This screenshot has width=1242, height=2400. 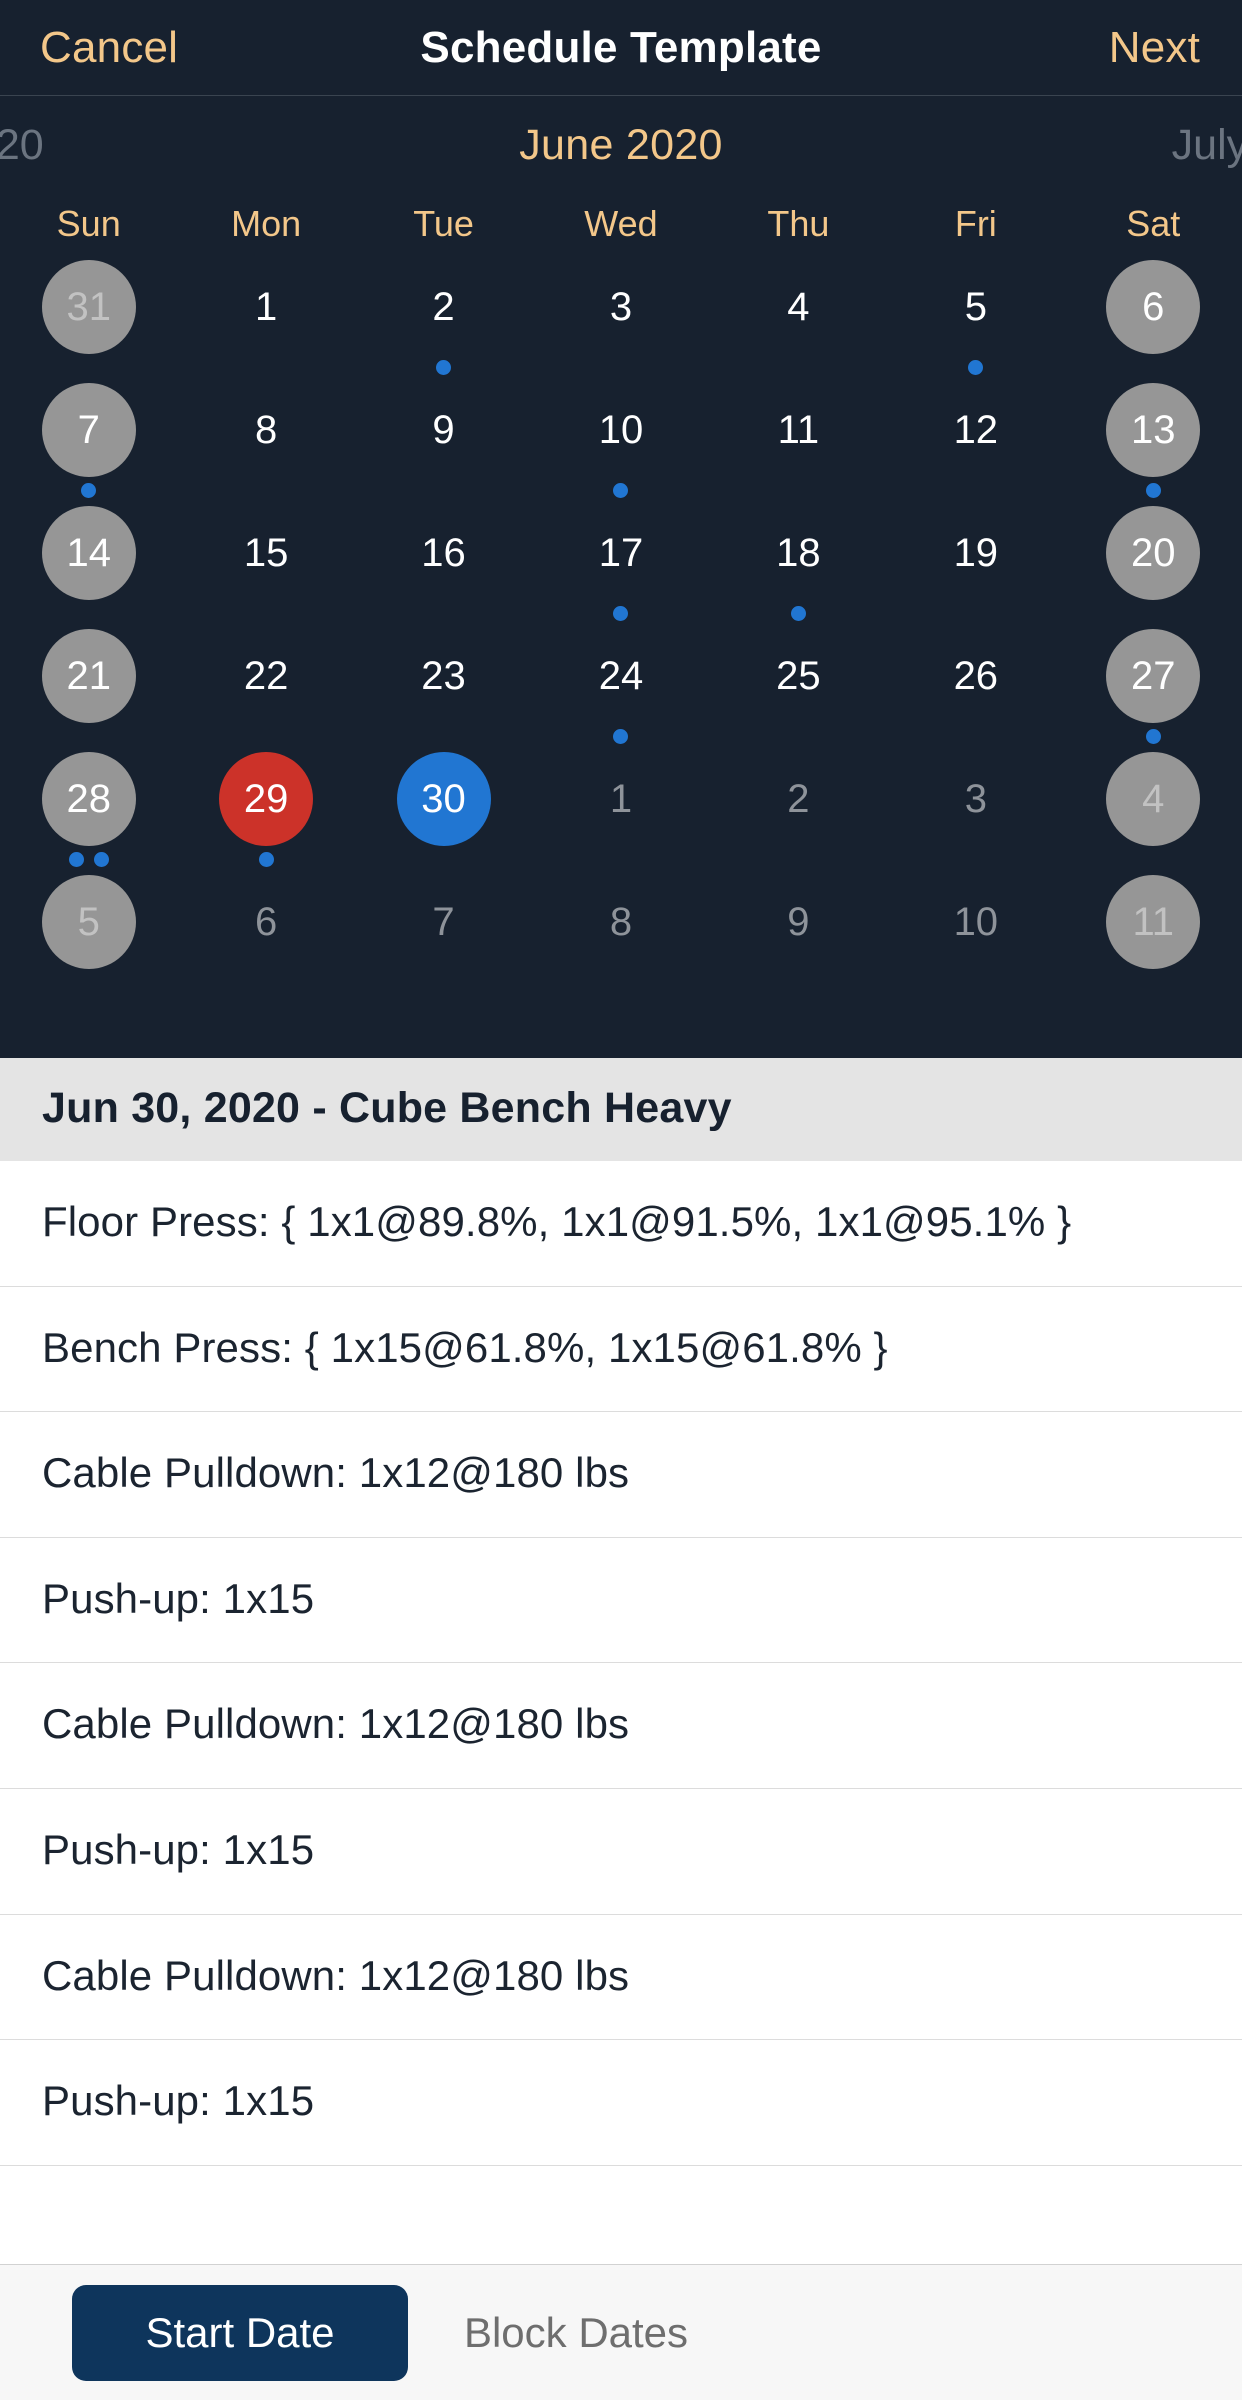 I want to click on calendar-day-number: 22, so click(x=266, y=676).